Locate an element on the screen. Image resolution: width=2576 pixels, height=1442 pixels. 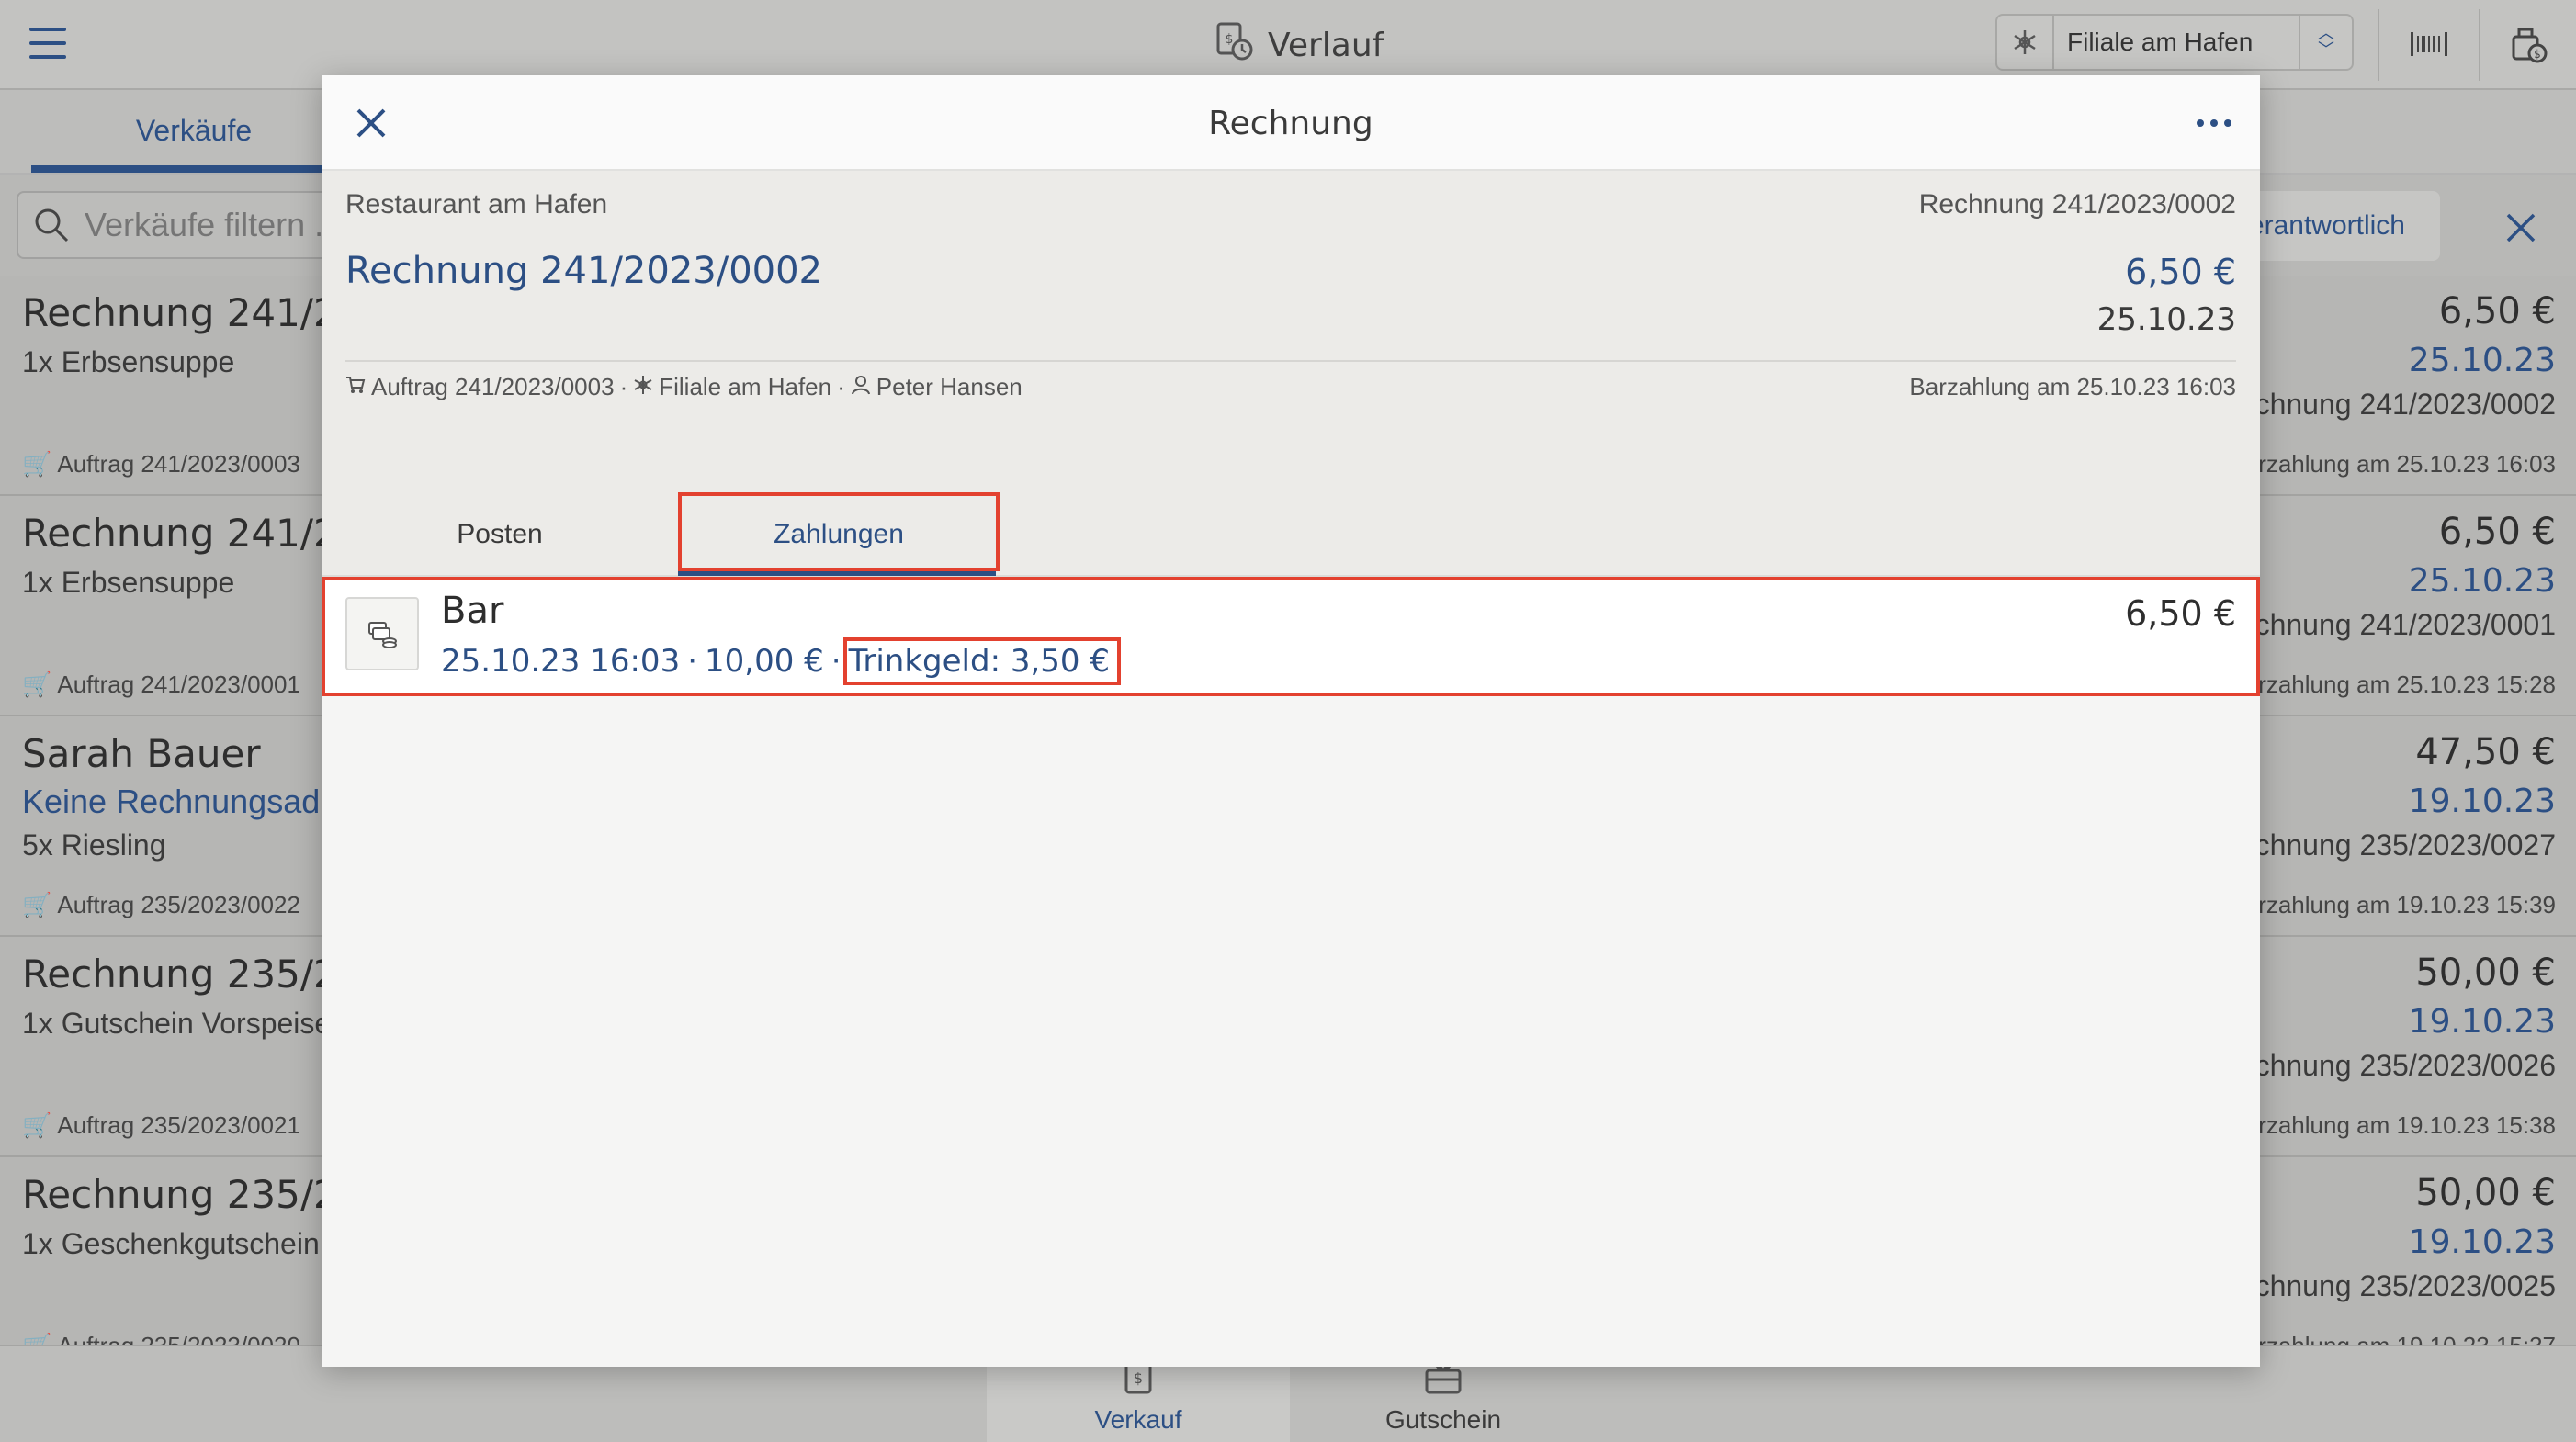
menu-icon is located at coordinates (47, 43).